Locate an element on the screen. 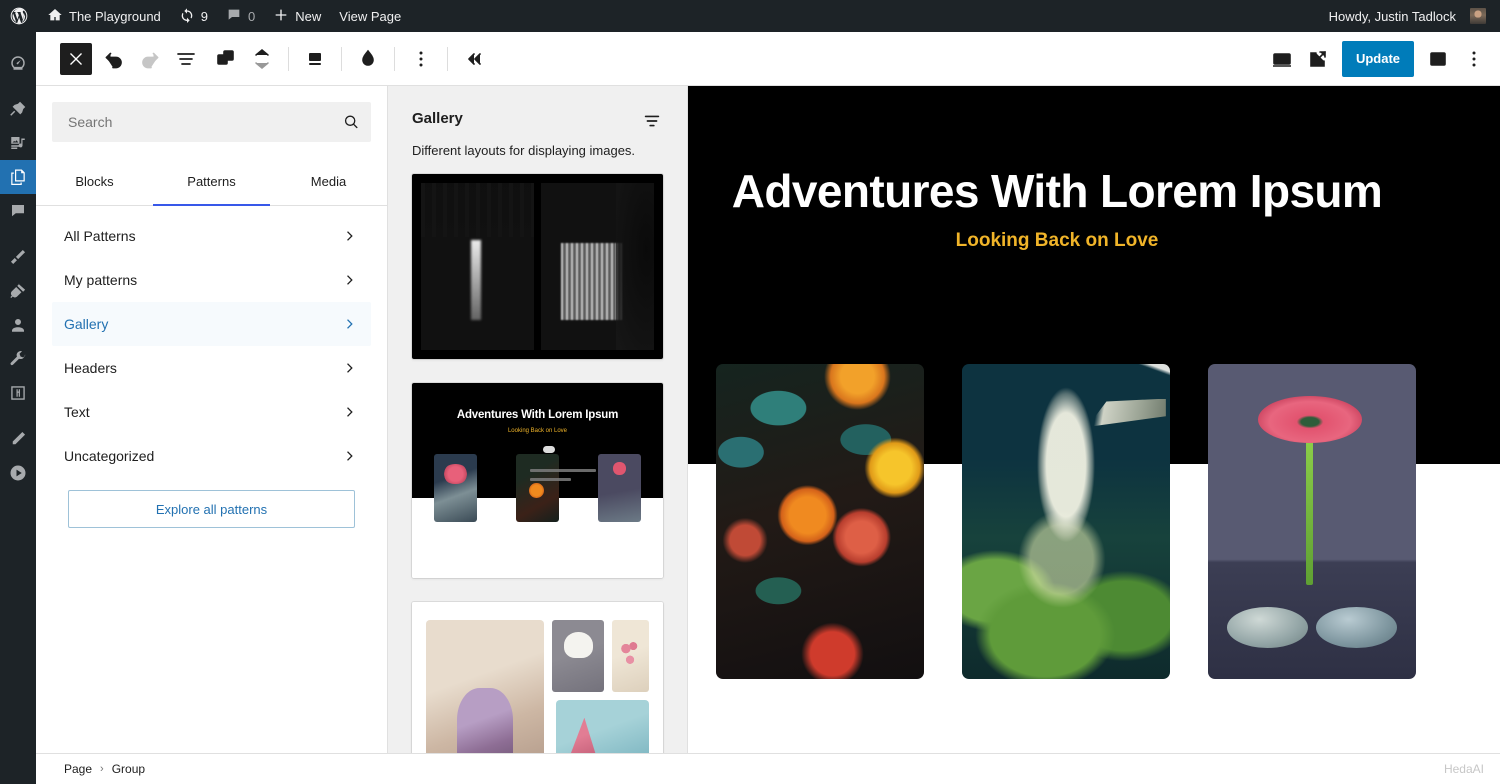  device-preview-button is located at coordinates (1282, 59).